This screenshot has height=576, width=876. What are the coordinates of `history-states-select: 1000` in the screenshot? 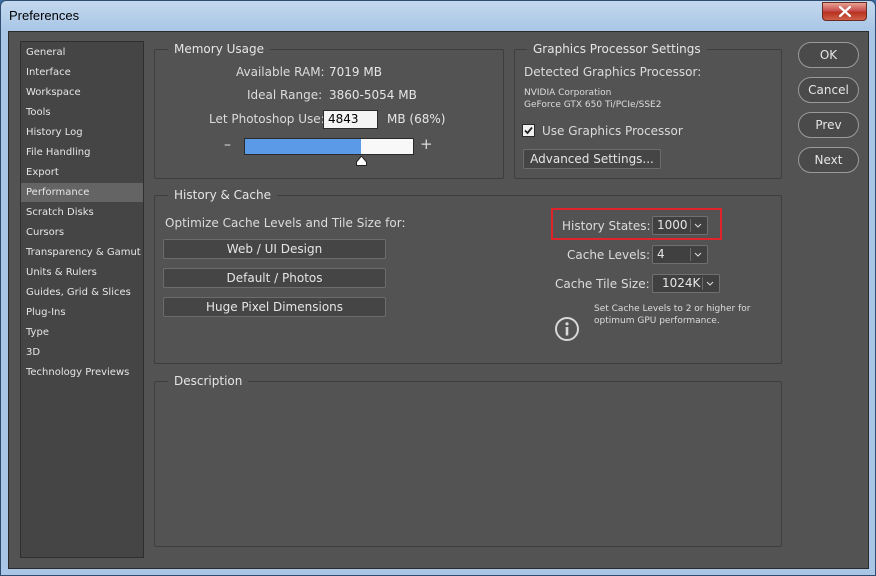 It's located at (680, 225).